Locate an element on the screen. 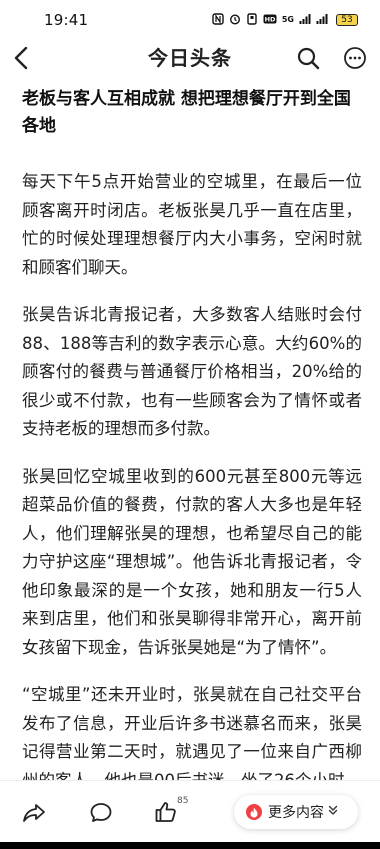 This screenshot has height=849, width=380. dnd-icon is located at coordinates (252, 20).